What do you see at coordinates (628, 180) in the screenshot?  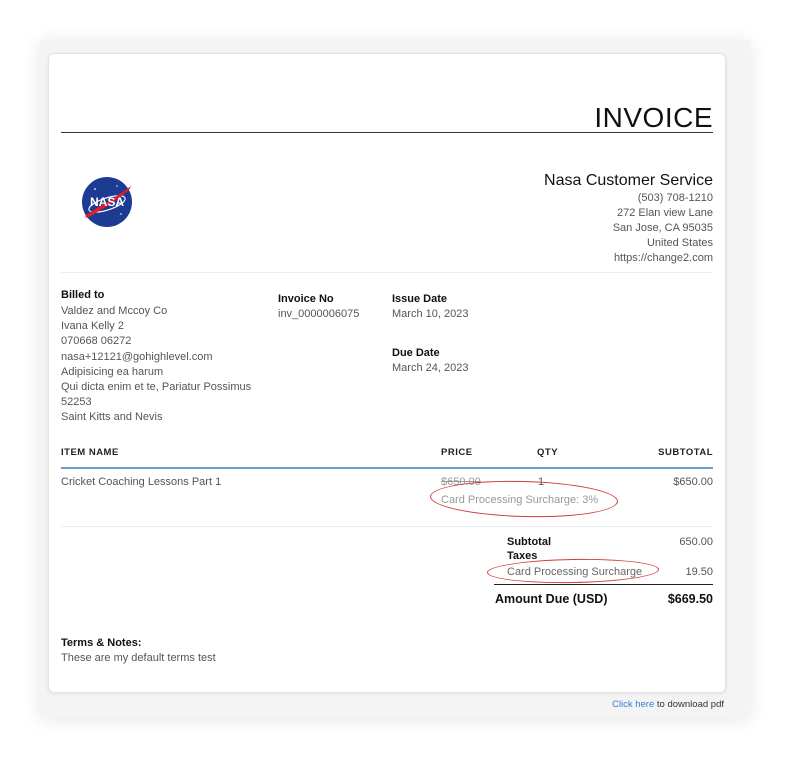 I see `company-name: Nasa Customer Service` at bounding box center [628, 180].